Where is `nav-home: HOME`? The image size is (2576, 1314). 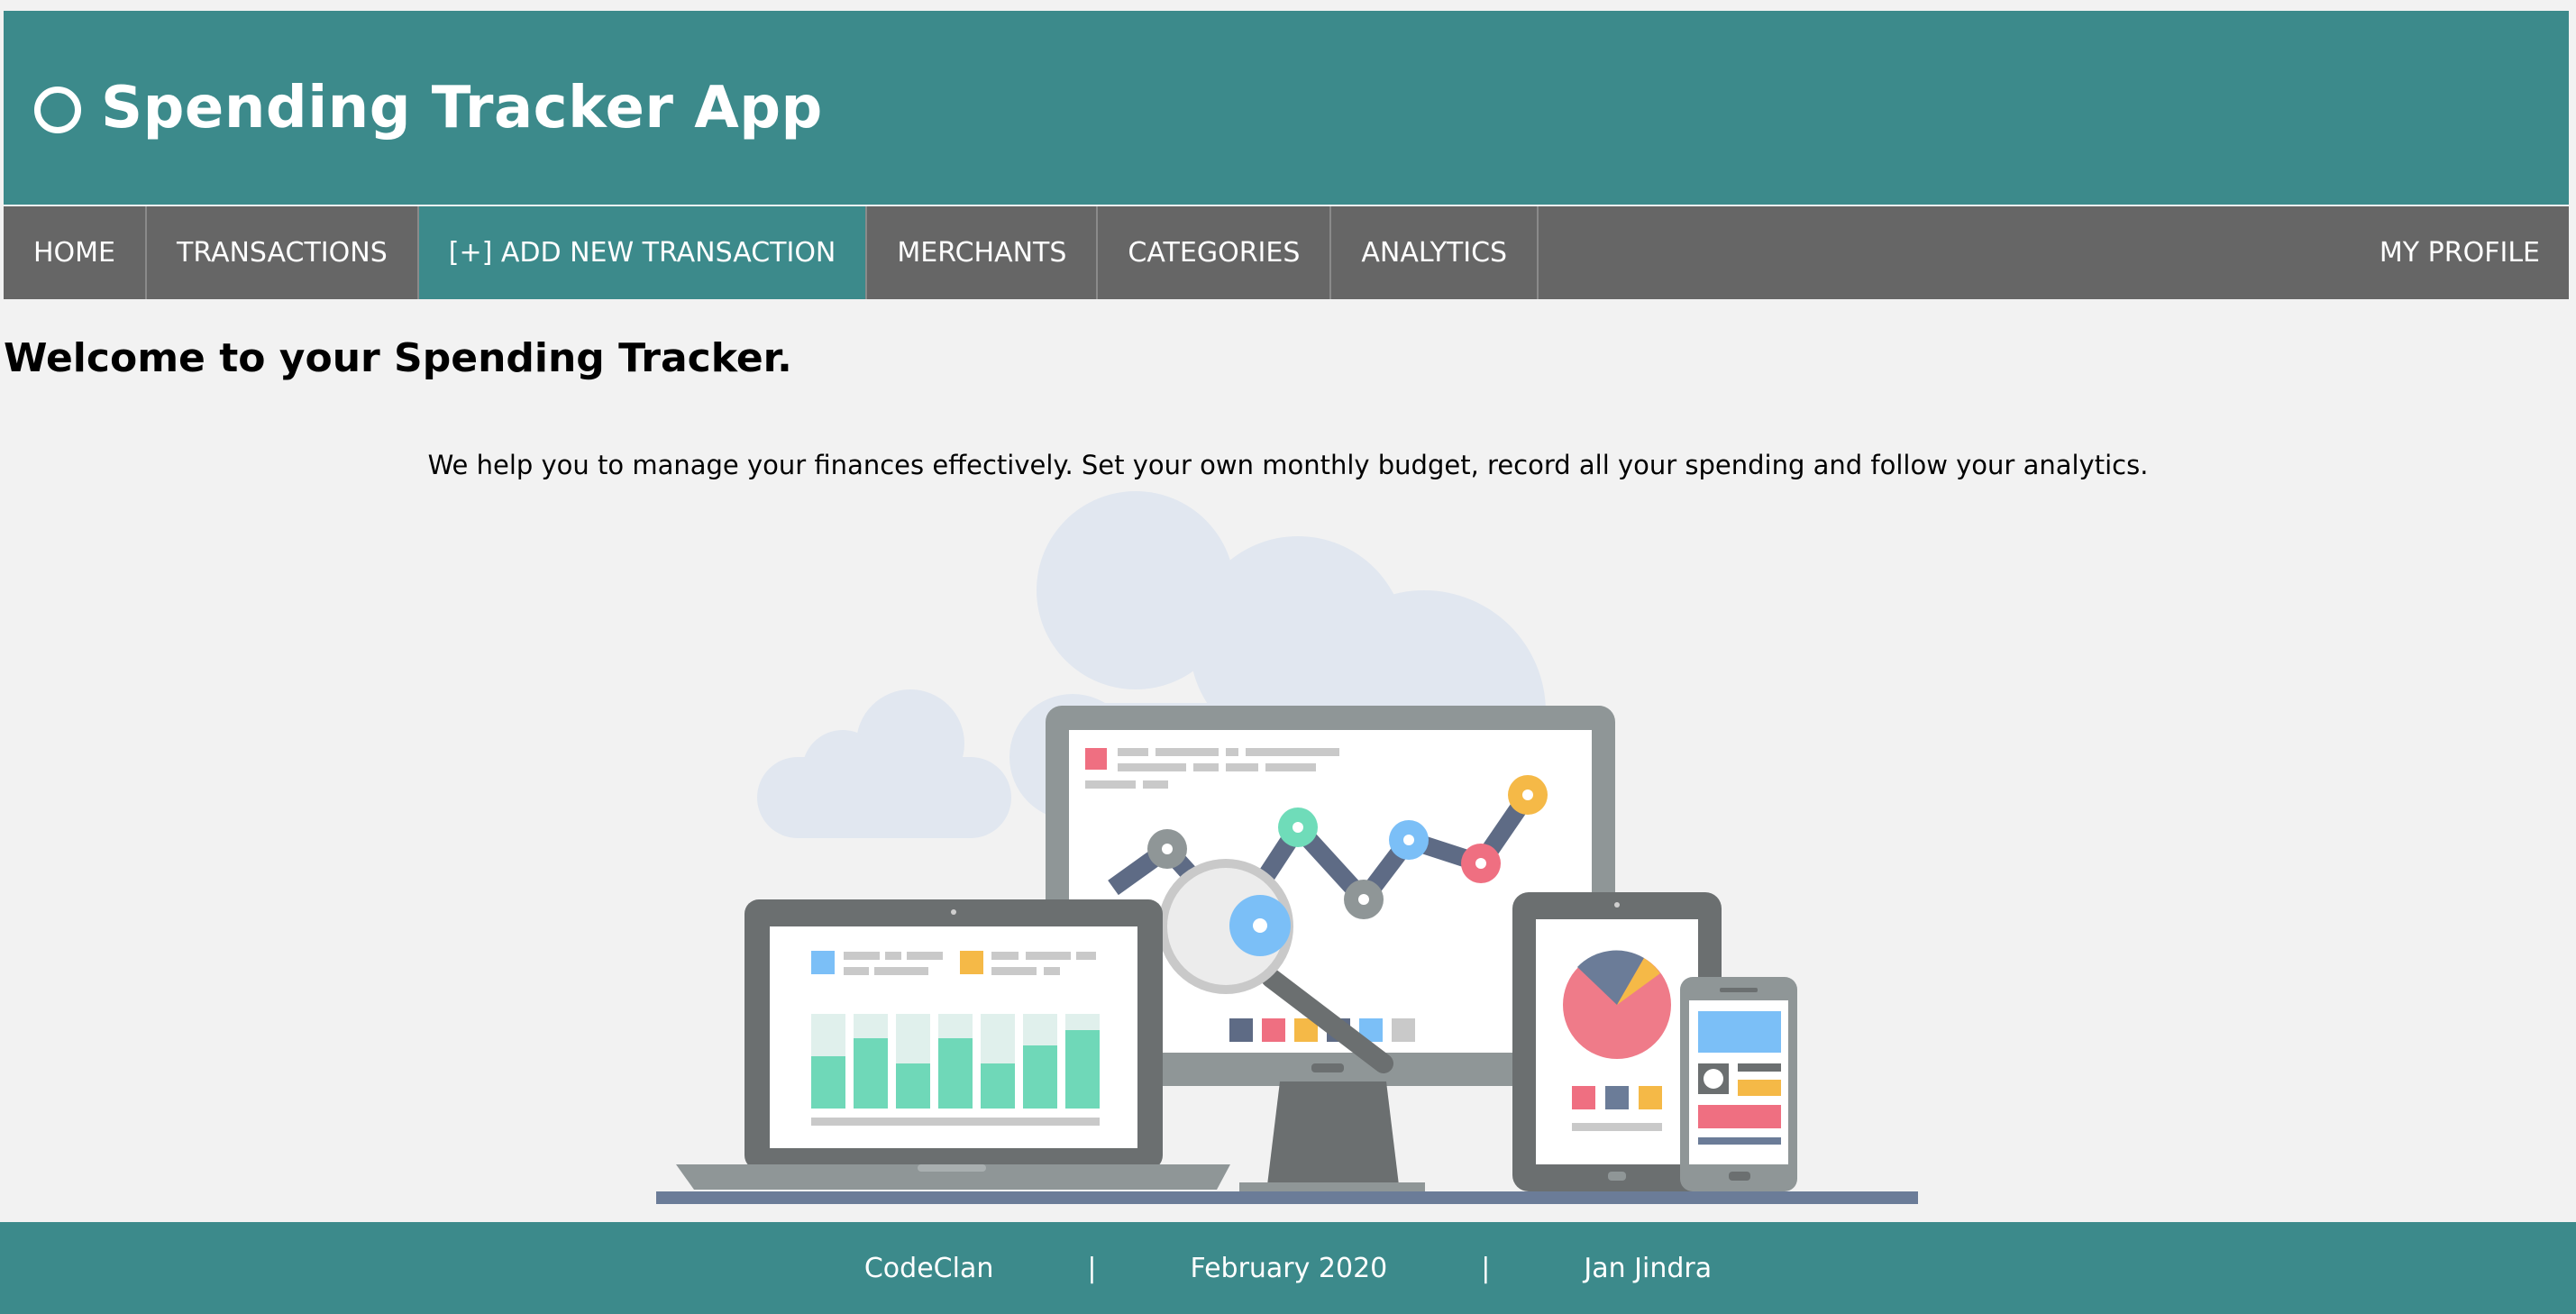 nav-home: HOME is located at coordinates (76, 252).